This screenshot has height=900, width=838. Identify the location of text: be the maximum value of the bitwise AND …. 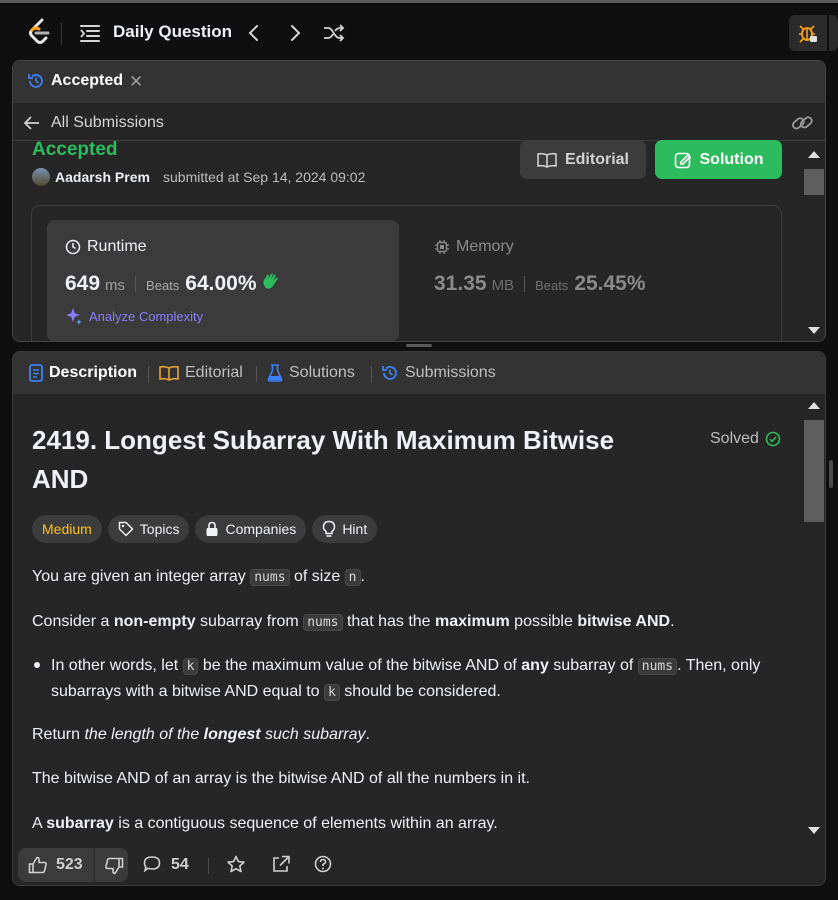
(360, 665).